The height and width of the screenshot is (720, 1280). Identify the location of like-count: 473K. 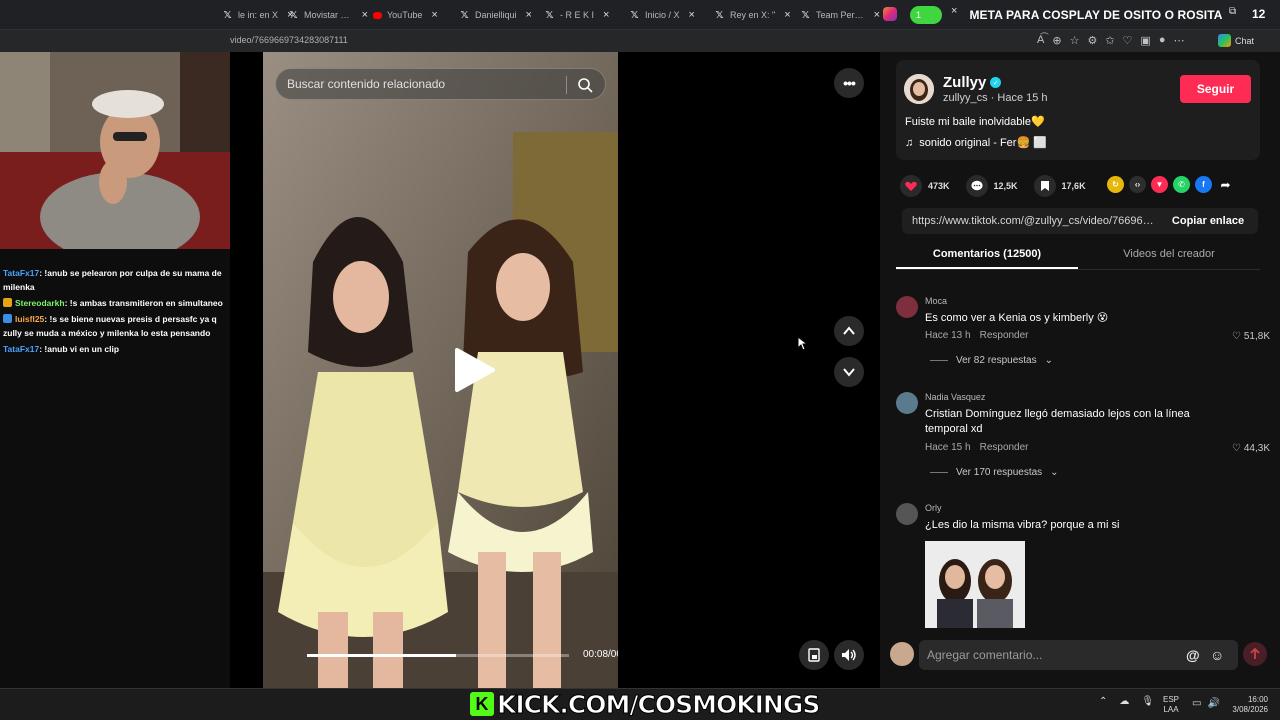
(939, 186).